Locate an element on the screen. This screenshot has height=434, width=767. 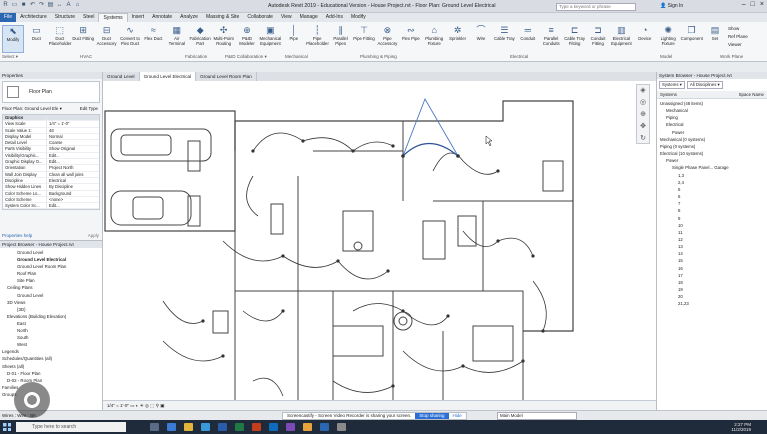
property-value: By Discipline is located at coordinates (72, 187).